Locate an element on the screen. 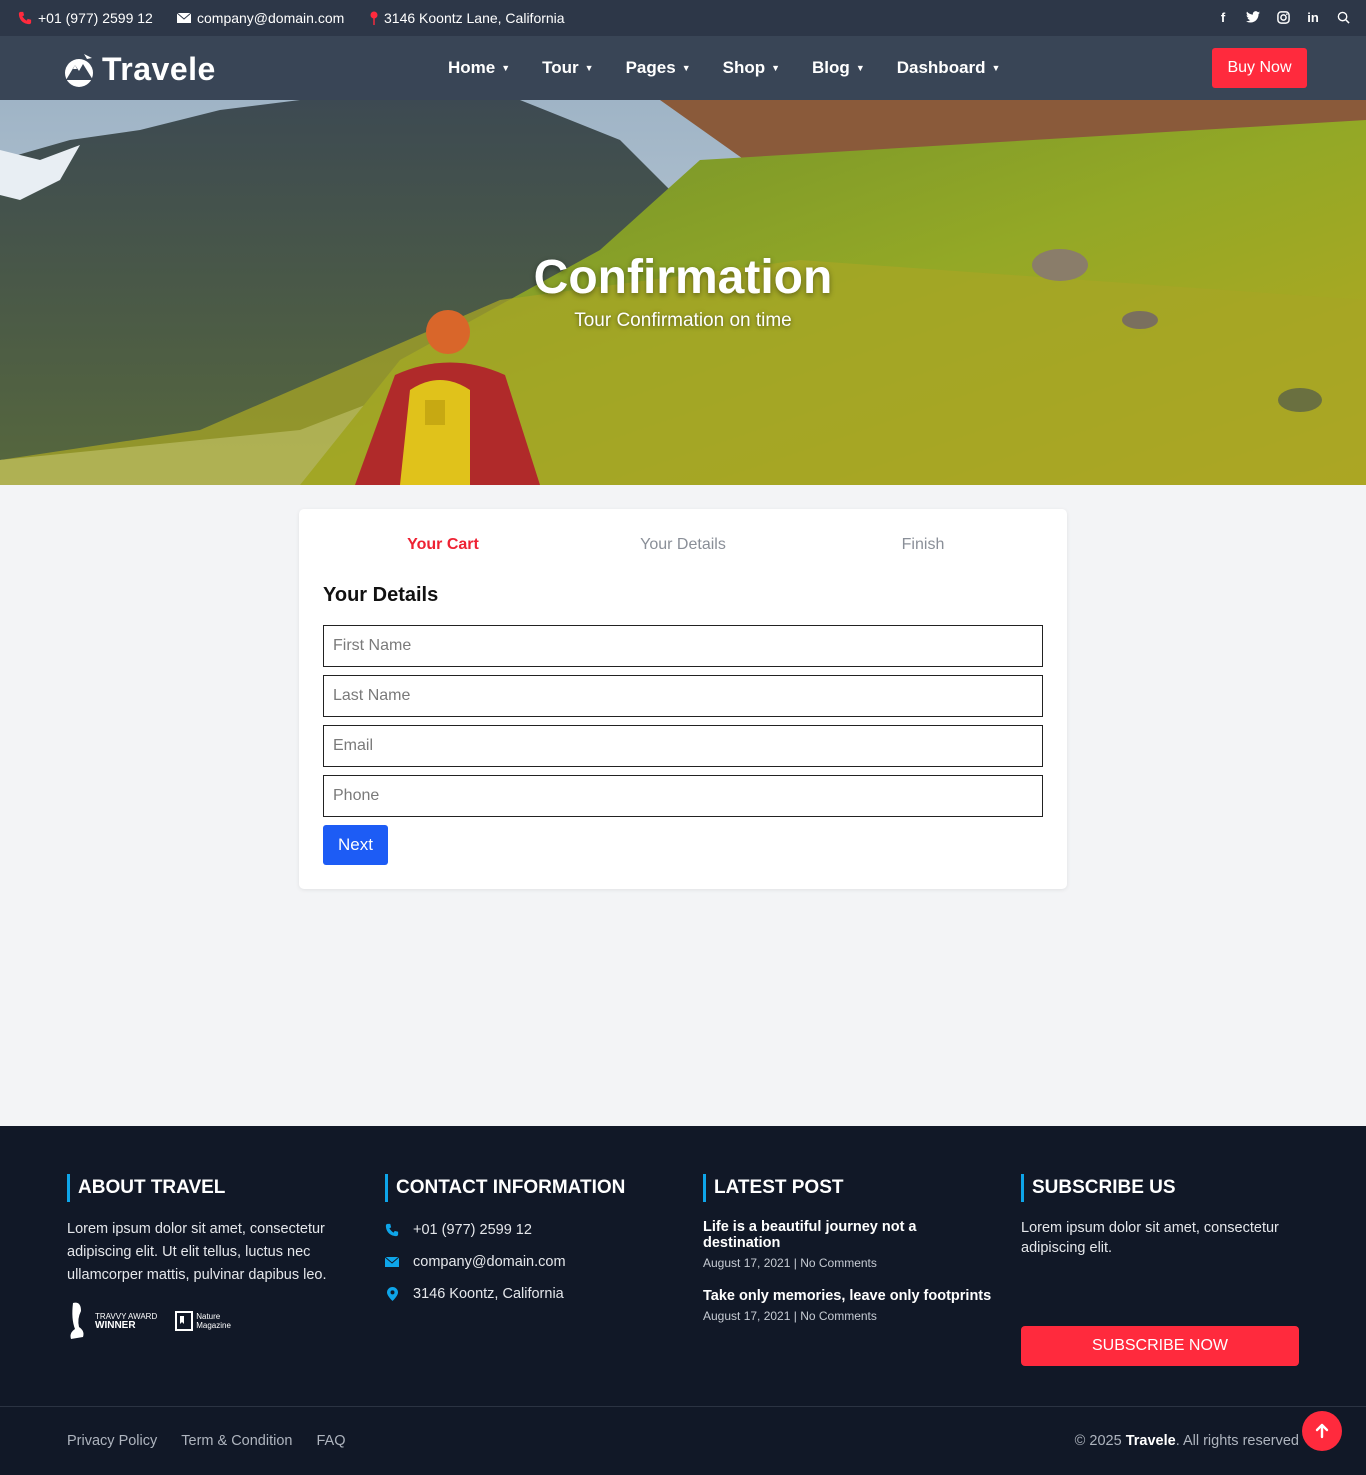  arrow-up-icon is located at coordinates (1322, 1431).